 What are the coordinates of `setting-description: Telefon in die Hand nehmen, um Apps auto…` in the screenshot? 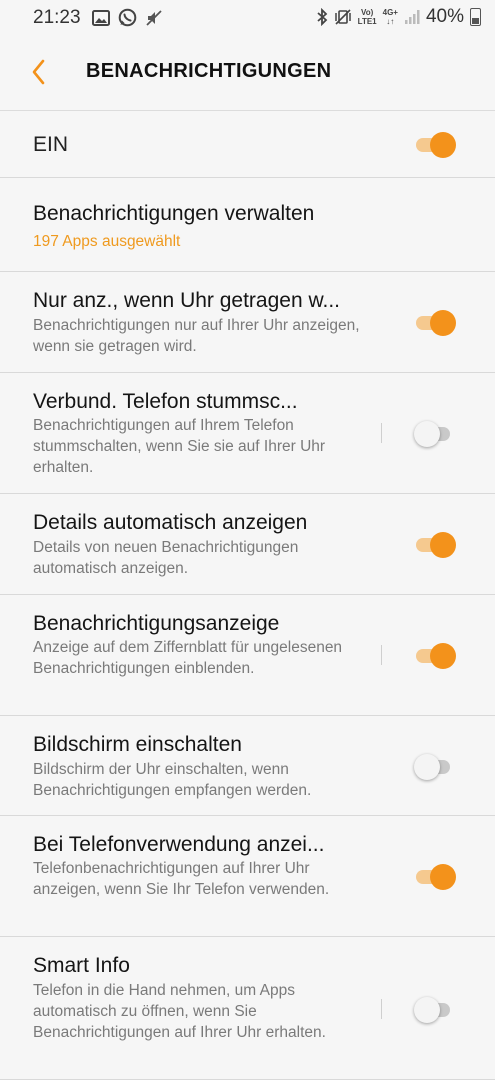 It's located at (179, 1011).